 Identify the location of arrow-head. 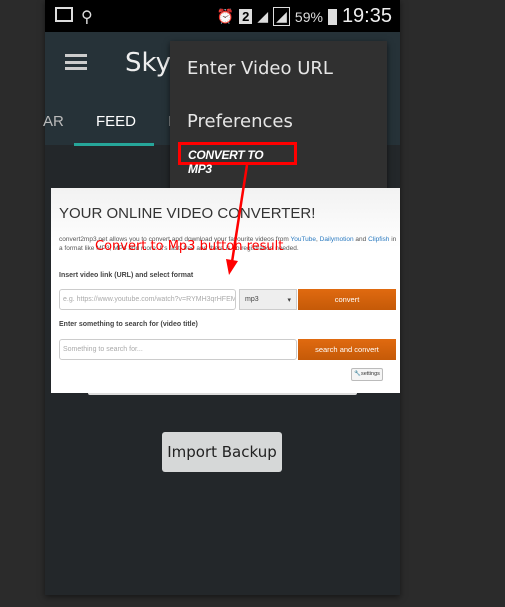
(232, 267).